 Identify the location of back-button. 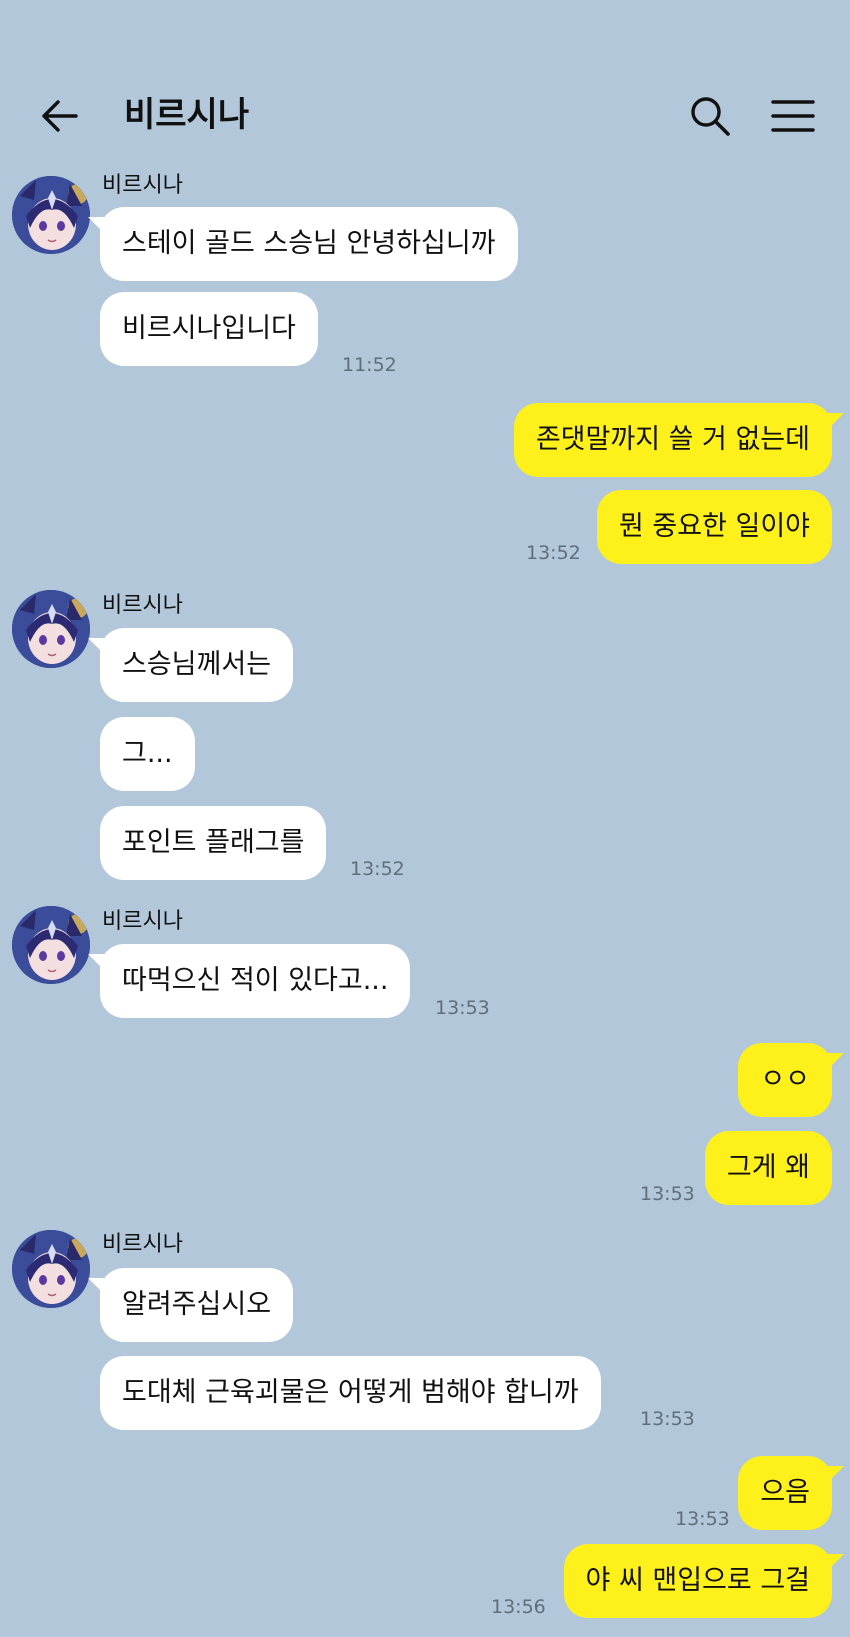
(60, 116).